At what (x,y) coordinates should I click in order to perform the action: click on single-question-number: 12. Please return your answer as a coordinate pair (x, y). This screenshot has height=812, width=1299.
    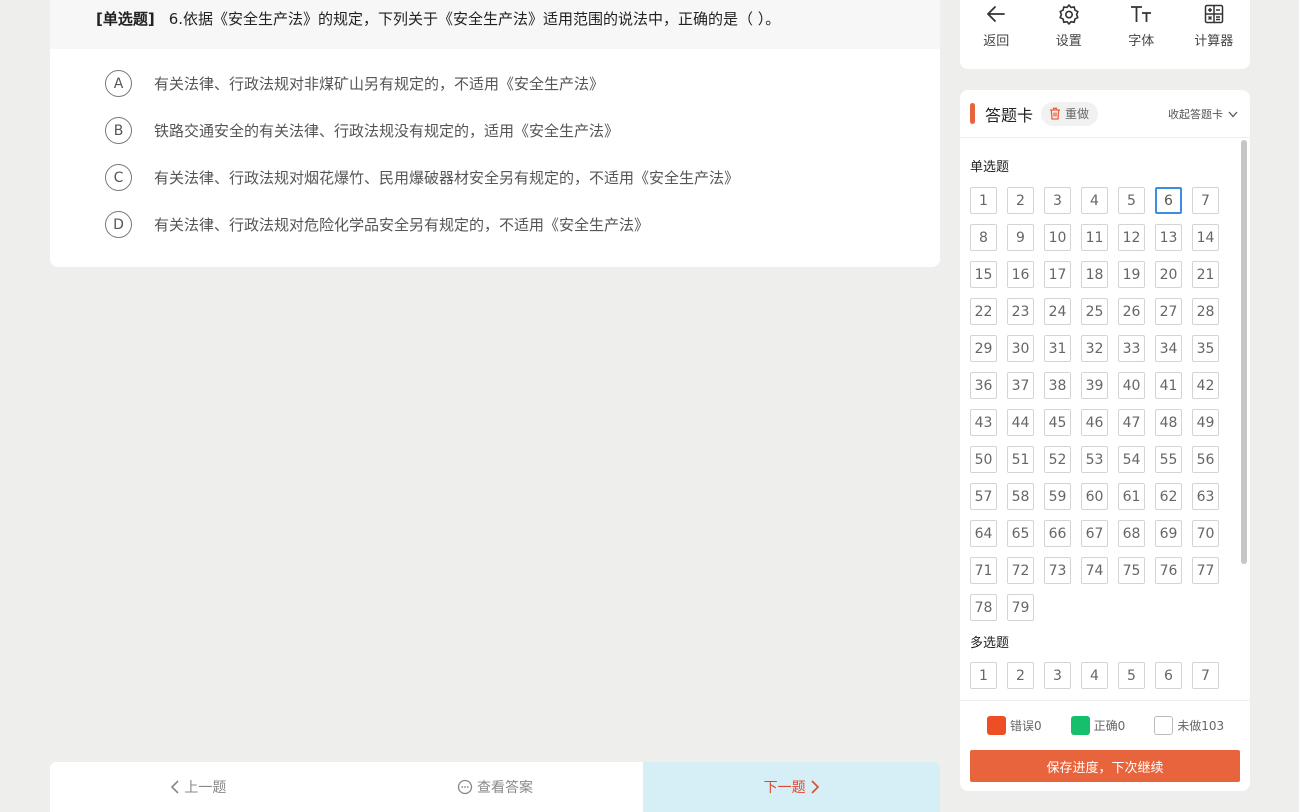
    Looking at the image, I should click on (1131, 237).